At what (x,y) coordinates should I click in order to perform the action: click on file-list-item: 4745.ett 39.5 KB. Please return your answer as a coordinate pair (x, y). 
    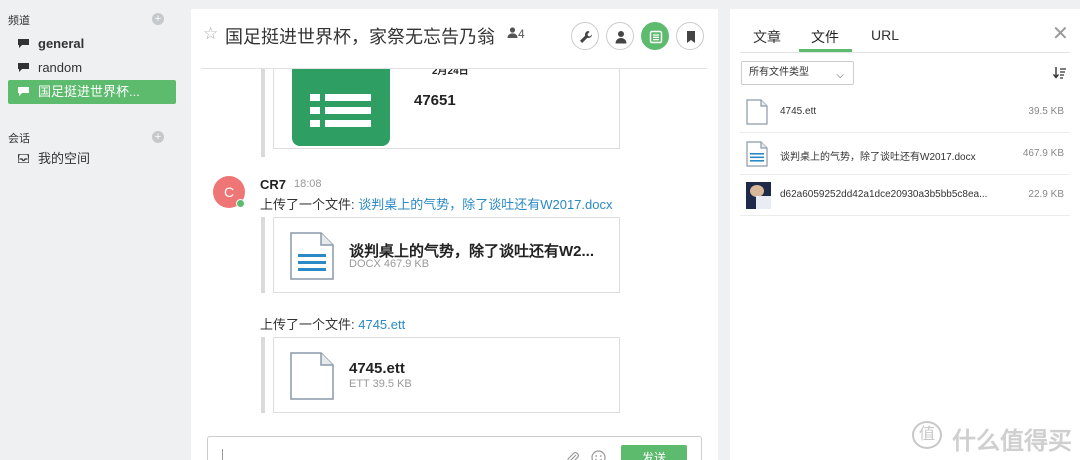
    Looking at the image, I should click on (905, 112).